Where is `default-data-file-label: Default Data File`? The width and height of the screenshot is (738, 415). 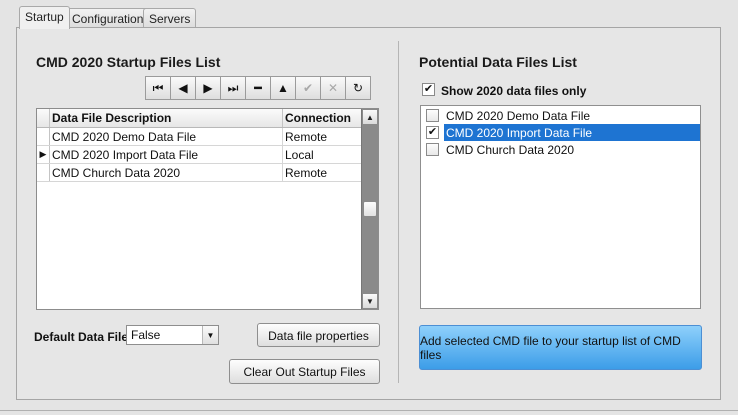
default-data-file-label: Default Data File is located at coordinates (81, 337).